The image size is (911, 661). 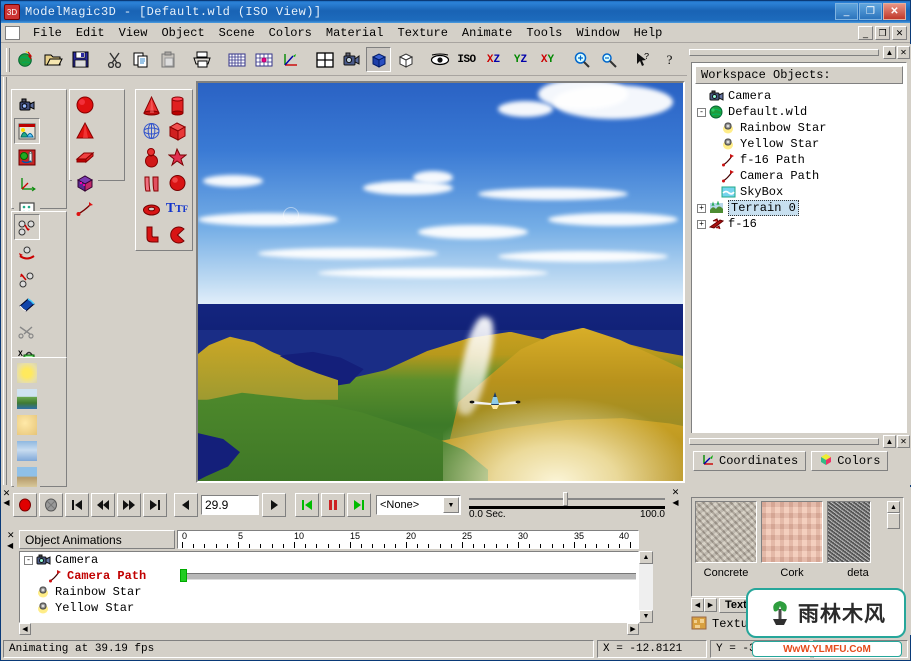 I want to click on anim-row-yellow-star: Yellow Star, so click(x=329, y=608).